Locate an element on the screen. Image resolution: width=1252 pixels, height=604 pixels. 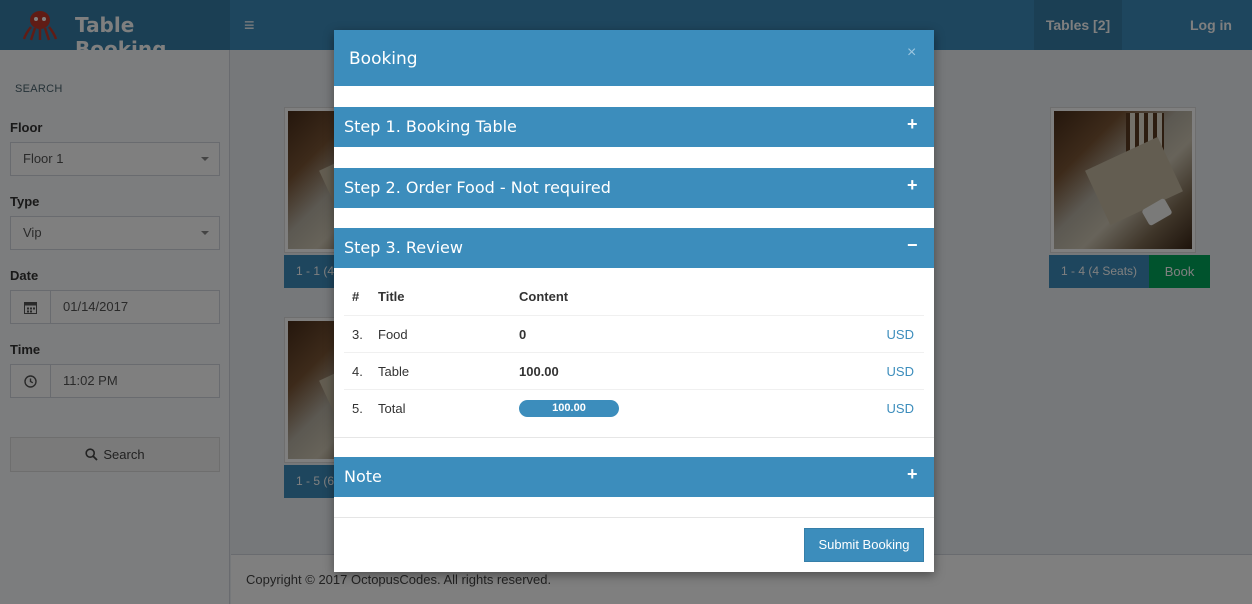
table-row: 5. Total 100.00 USD is located at coordinates (634, 407).